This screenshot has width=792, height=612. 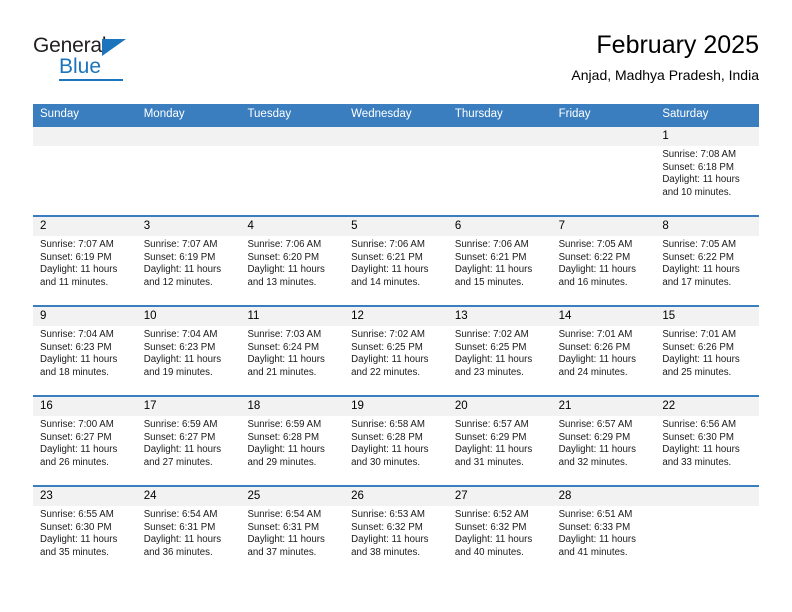 I want to click on day-number: 3, so click(x=188, y=226).